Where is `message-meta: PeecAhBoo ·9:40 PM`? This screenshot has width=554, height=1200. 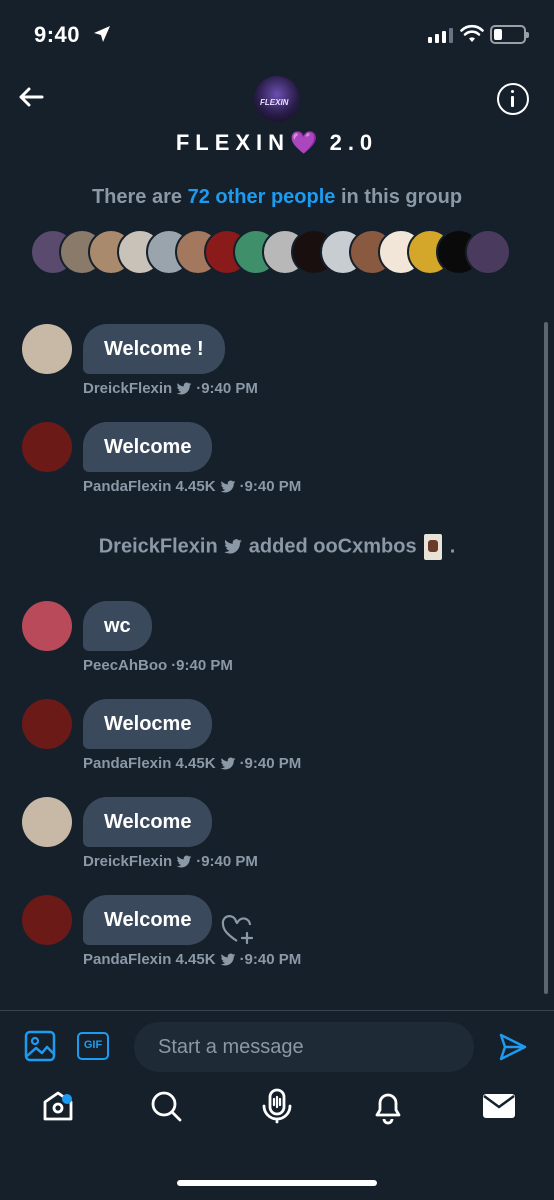
message-meta: PeecAhBoo ·9:40 PM is located at coordinates (158, 665).